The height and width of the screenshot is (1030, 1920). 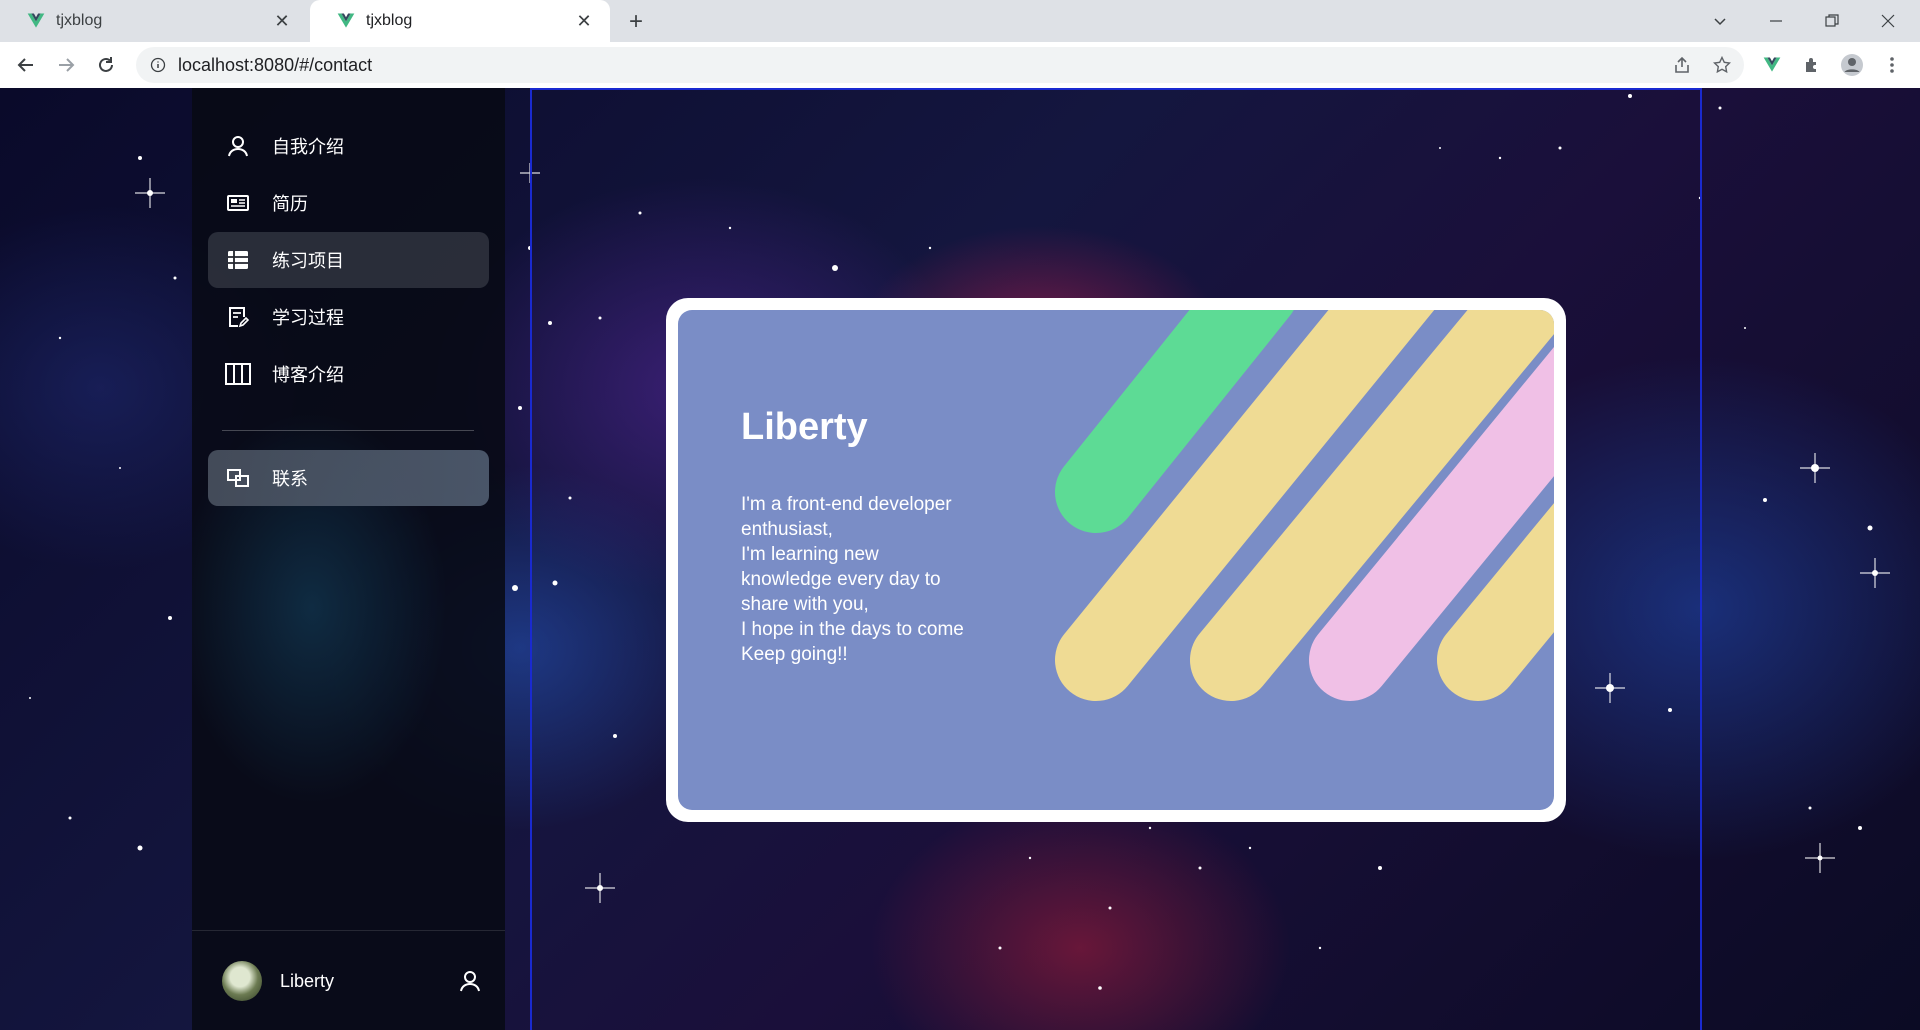 I want to click on profile-icon, so click(x=1852, y=65).